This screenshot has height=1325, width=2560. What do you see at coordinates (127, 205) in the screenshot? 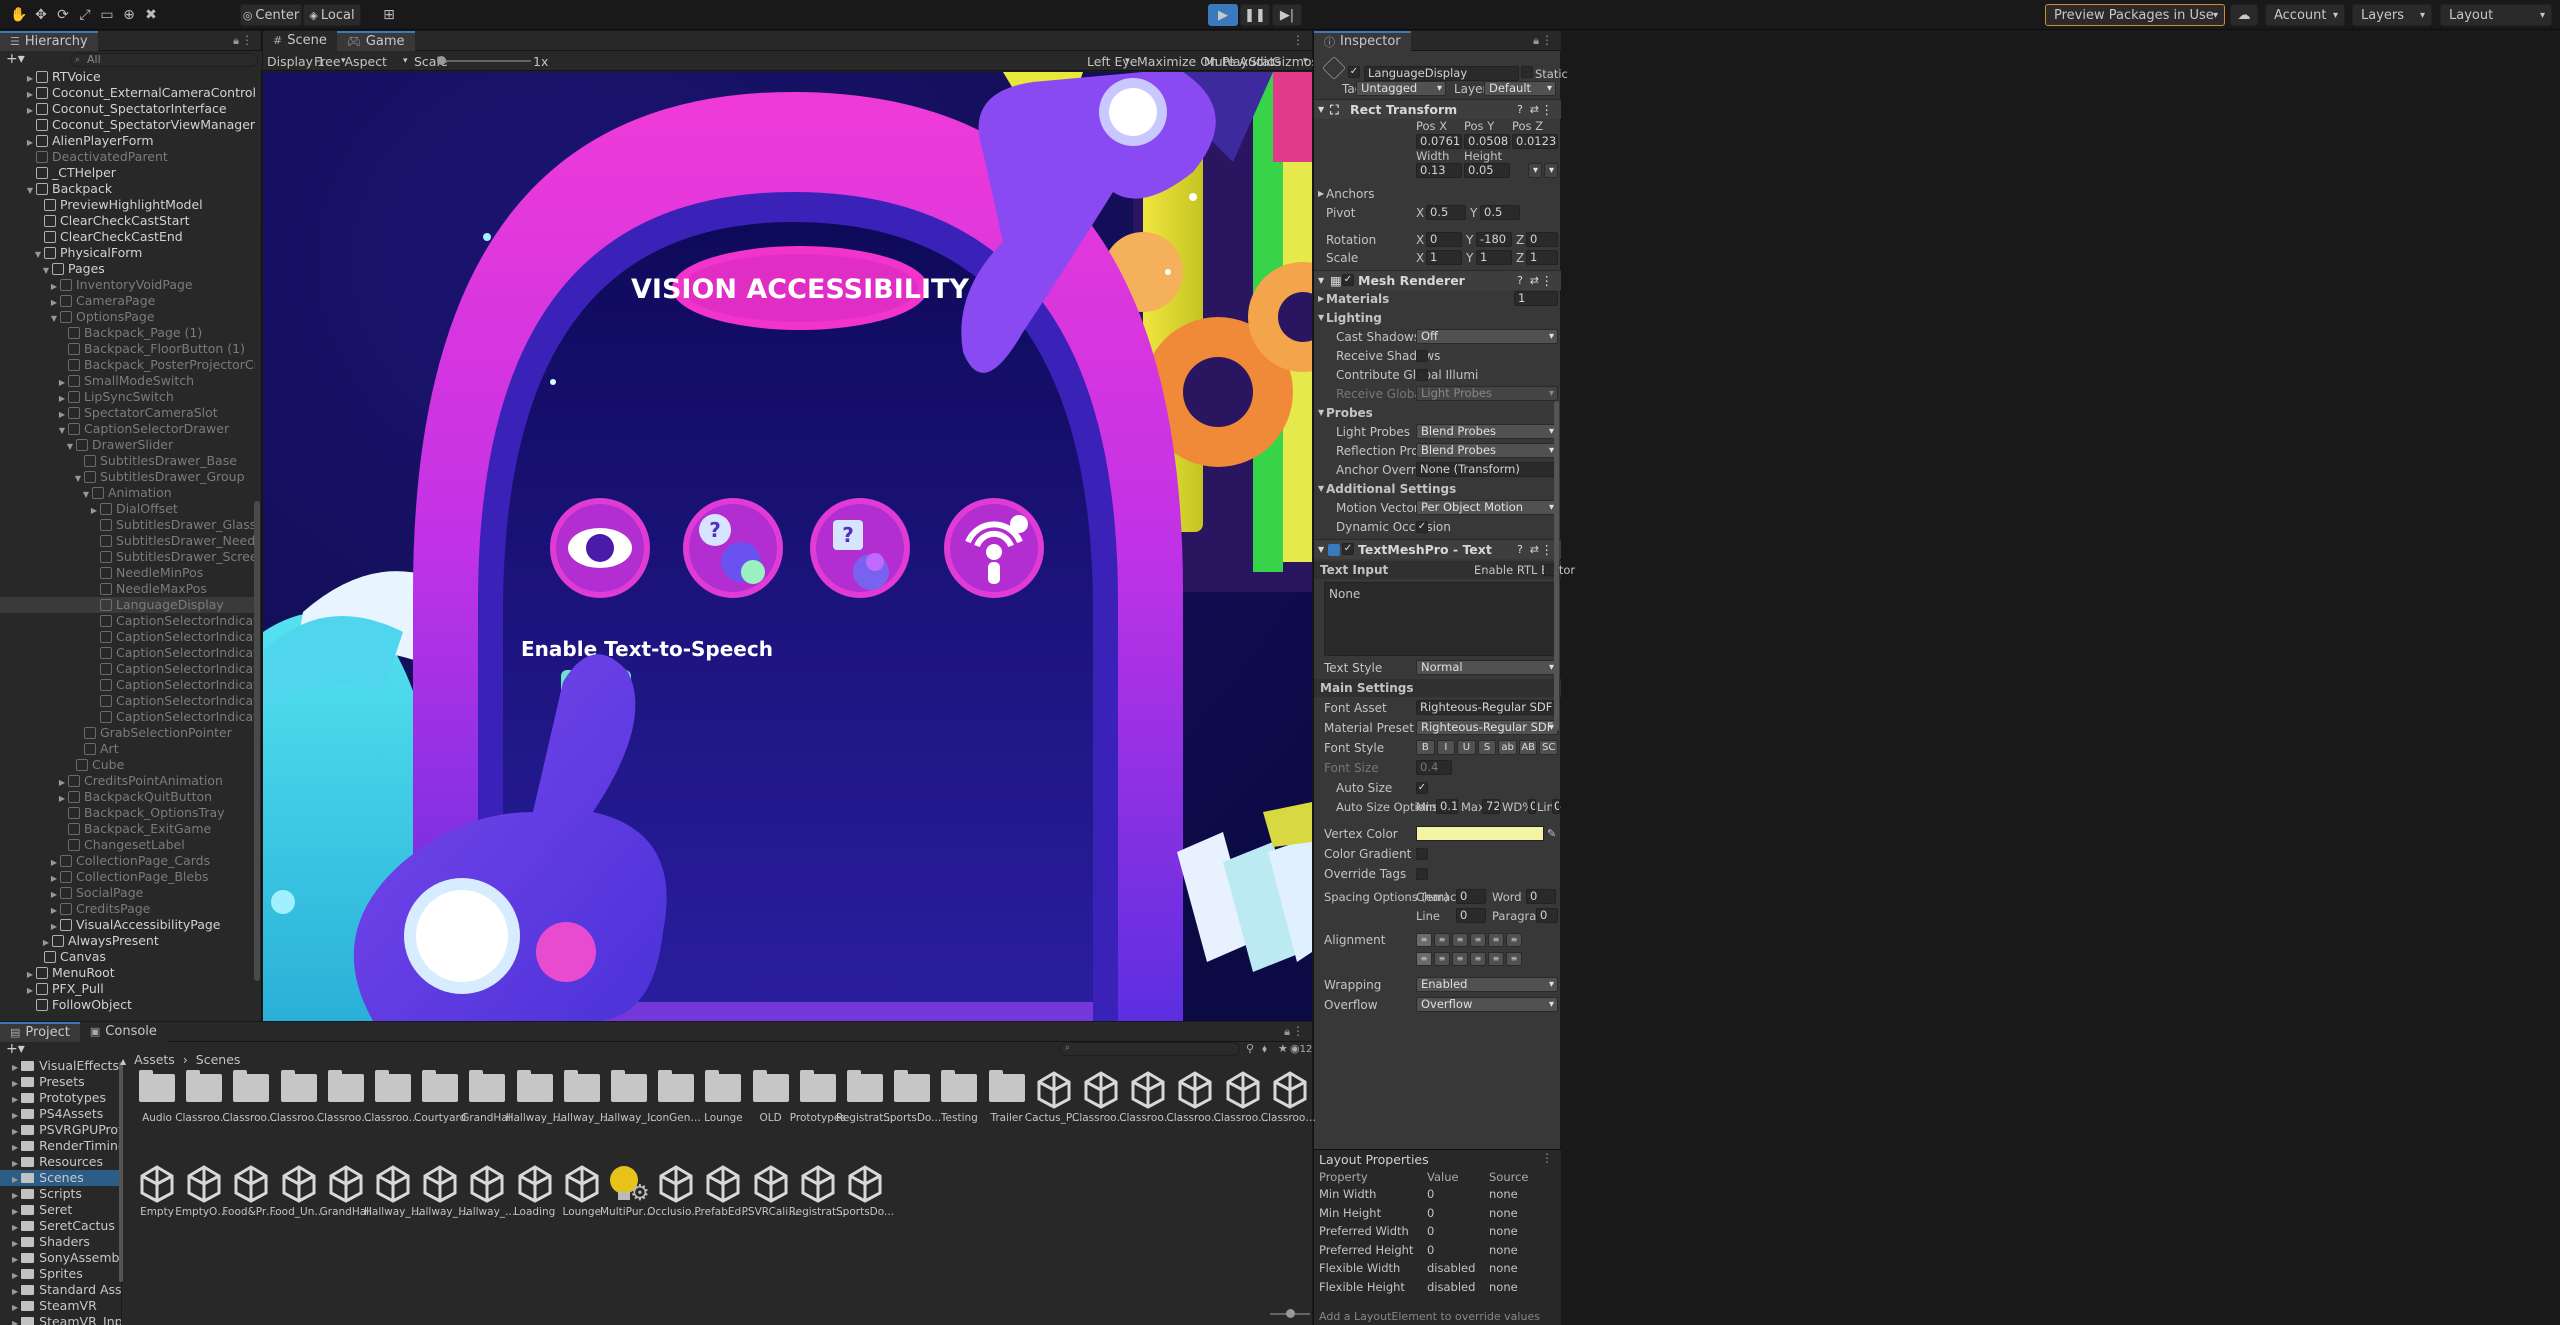
I see `hierarchy-item: PreviewHighlightModel` at bounding box center [127, 205].